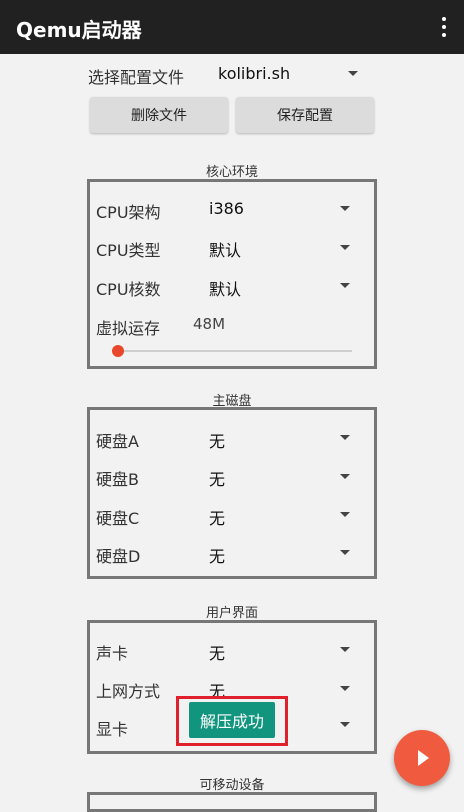  I want to click on disk-c-label: 硬盘C, so click(118, 518).